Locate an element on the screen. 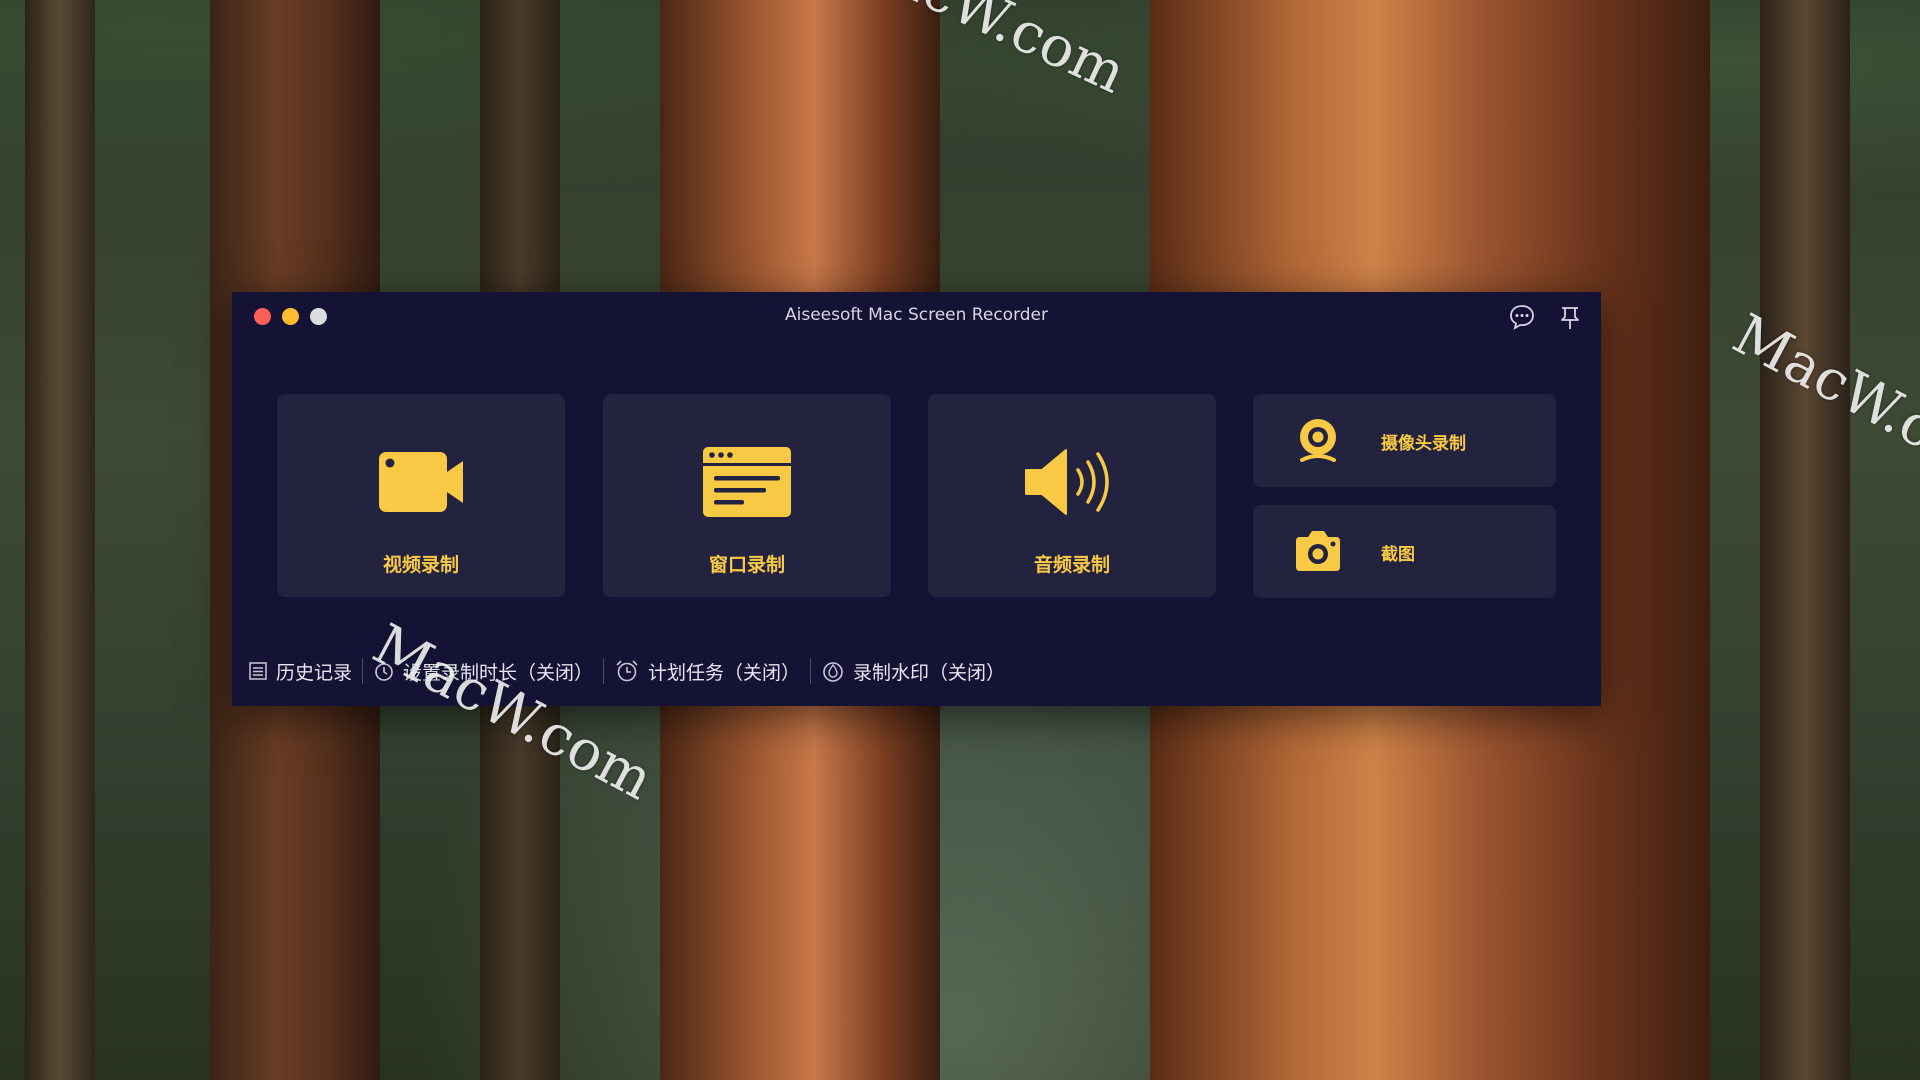 The width and height of the screenshot is (1920, 1080). bottom-toolbar: 历史记录 设置录制时长（关闭） 计划任务（关闭） 录制水印（关闭） is located at coordinates (626, 671).